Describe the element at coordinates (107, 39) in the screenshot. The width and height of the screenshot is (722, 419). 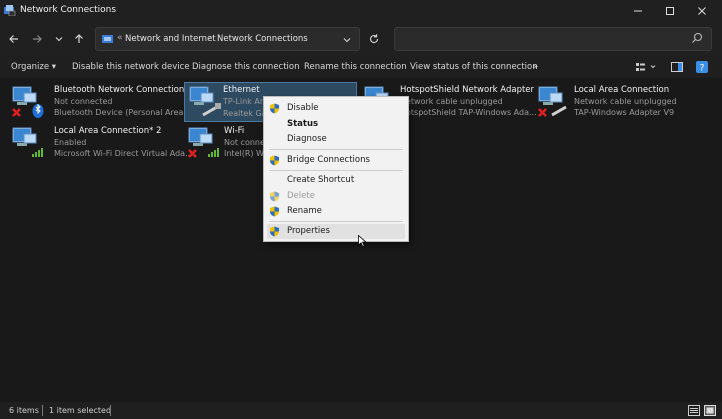
I see `control-panel-icon` at that location.